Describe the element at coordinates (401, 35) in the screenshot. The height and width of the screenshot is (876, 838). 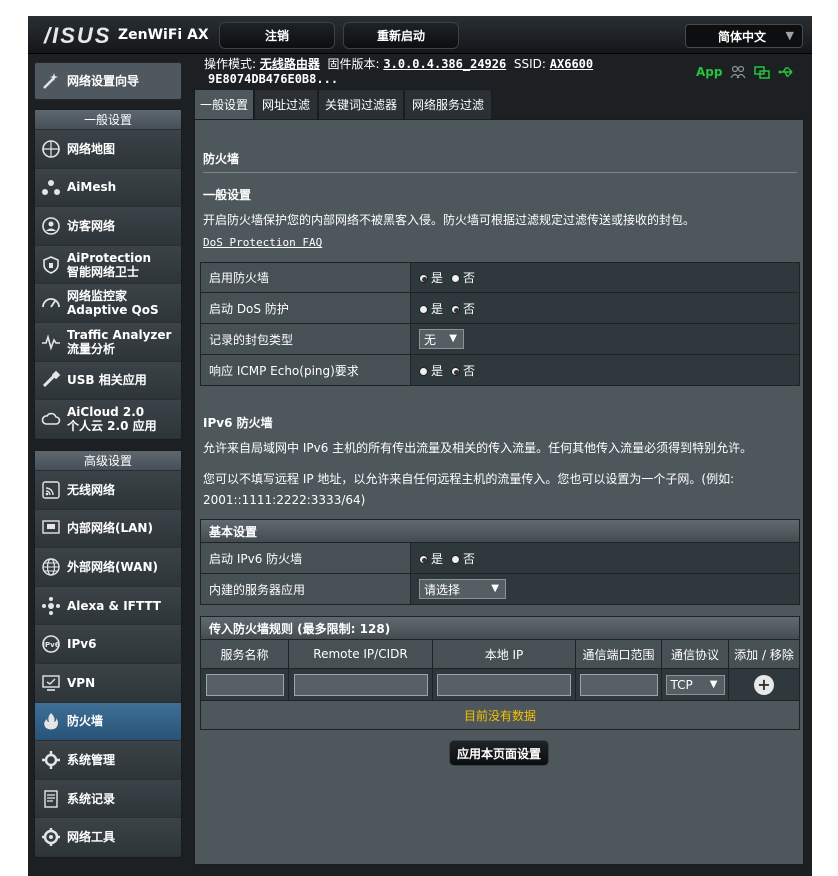
I see `reboot-button: 重新启动` at that location.